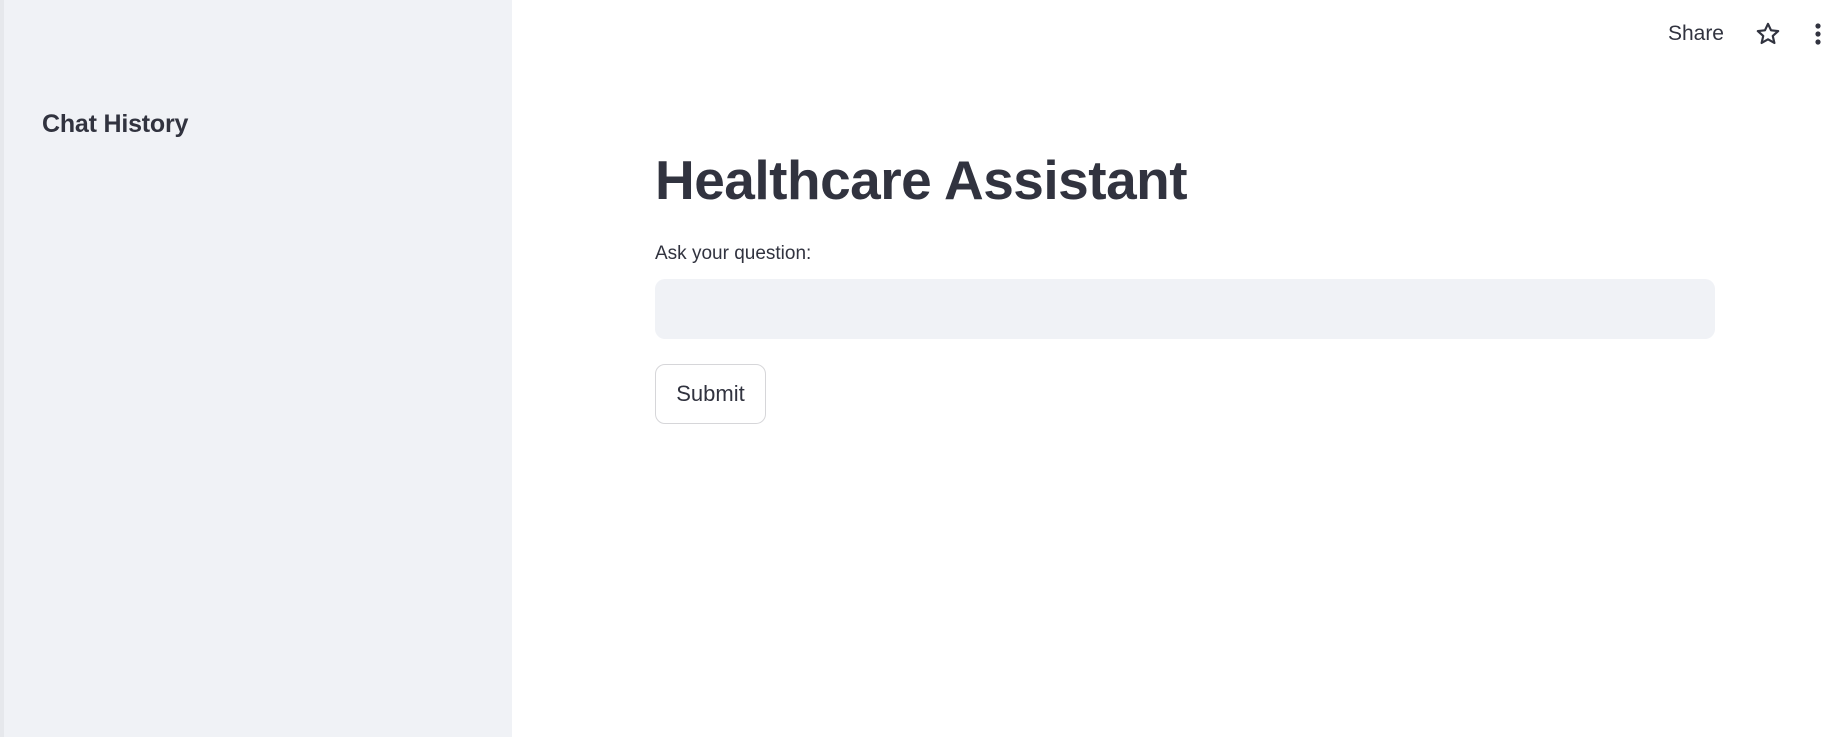 The height and width of the screenshot is (737, 1842). Describe the element at coordinates (921, 180) in the screenshot. I see `page-title: Healthcare Assistant` at that location.